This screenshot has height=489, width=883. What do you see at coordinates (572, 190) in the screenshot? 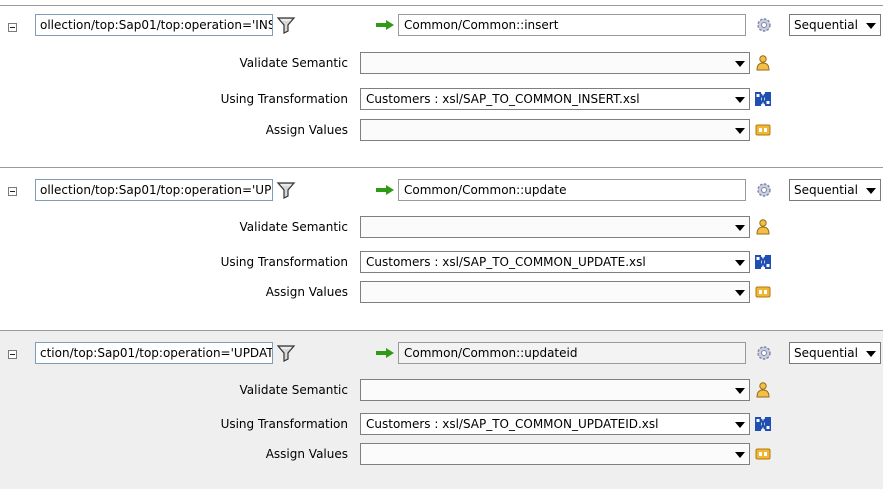
I see `operation-field: Common/Common::update` at bounding box center [572, 190].